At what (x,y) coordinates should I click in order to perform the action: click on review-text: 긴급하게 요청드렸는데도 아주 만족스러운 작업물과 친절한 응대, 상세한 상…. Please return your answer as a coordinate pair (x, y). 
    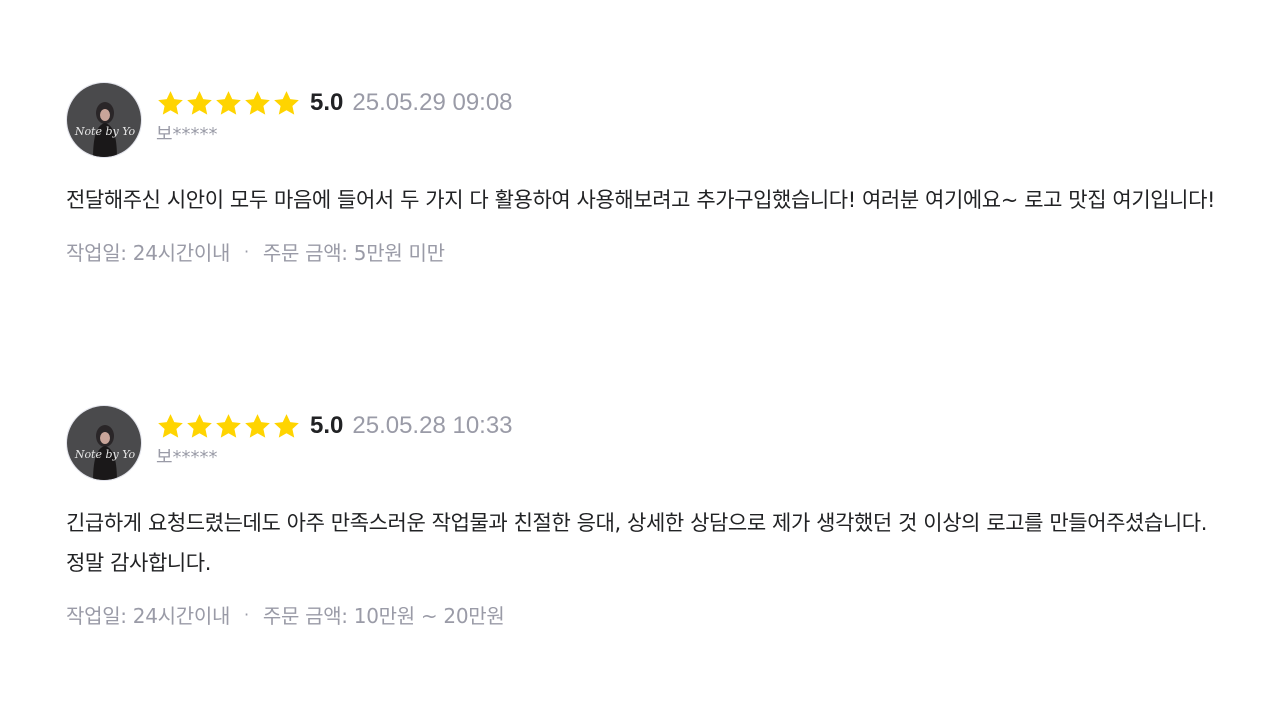
    Looking at the image, I should click on (637, 543).